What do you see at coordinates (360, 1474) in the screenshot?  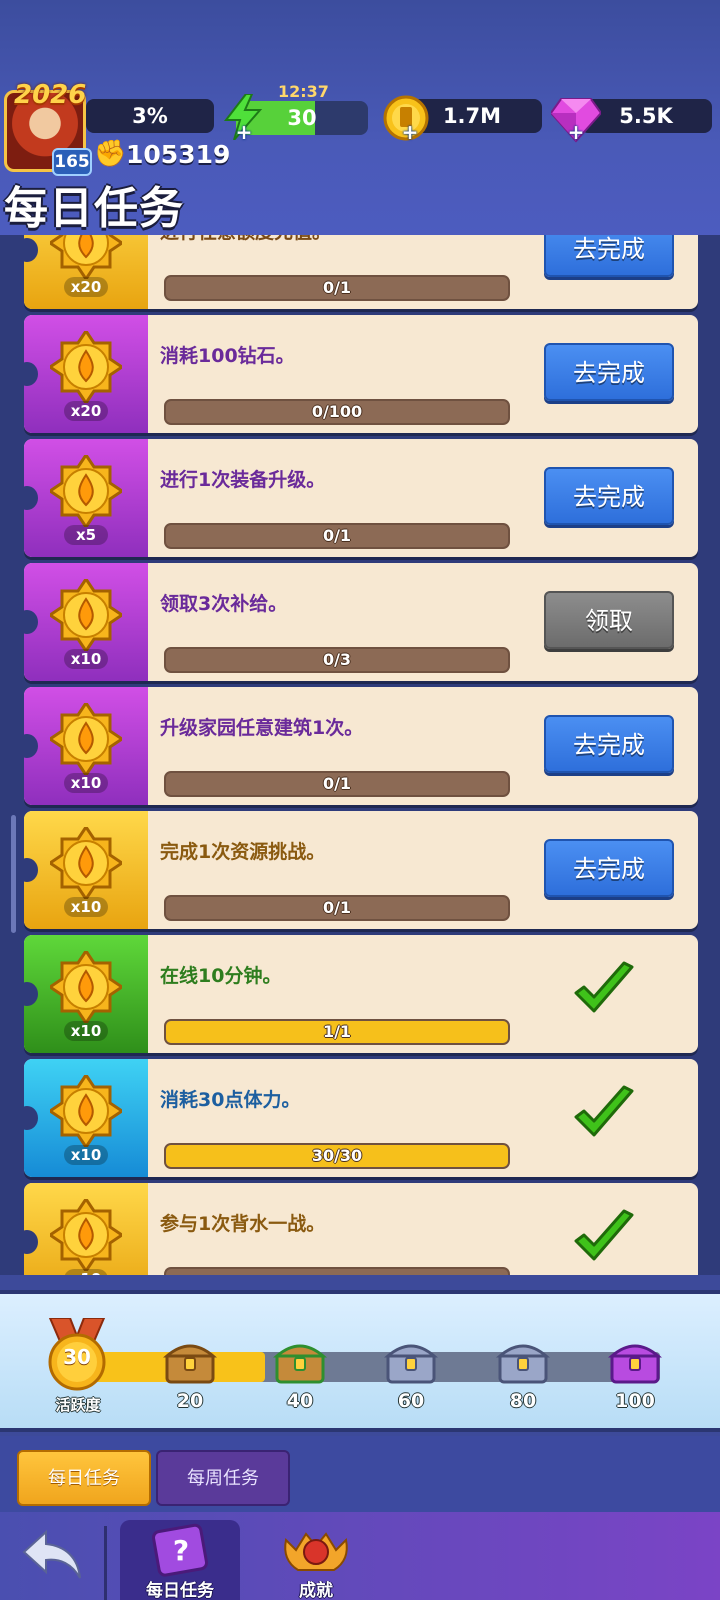 I see `task-tab-strip: 每日任务 每周任务` at bounding box center [360, 1474].